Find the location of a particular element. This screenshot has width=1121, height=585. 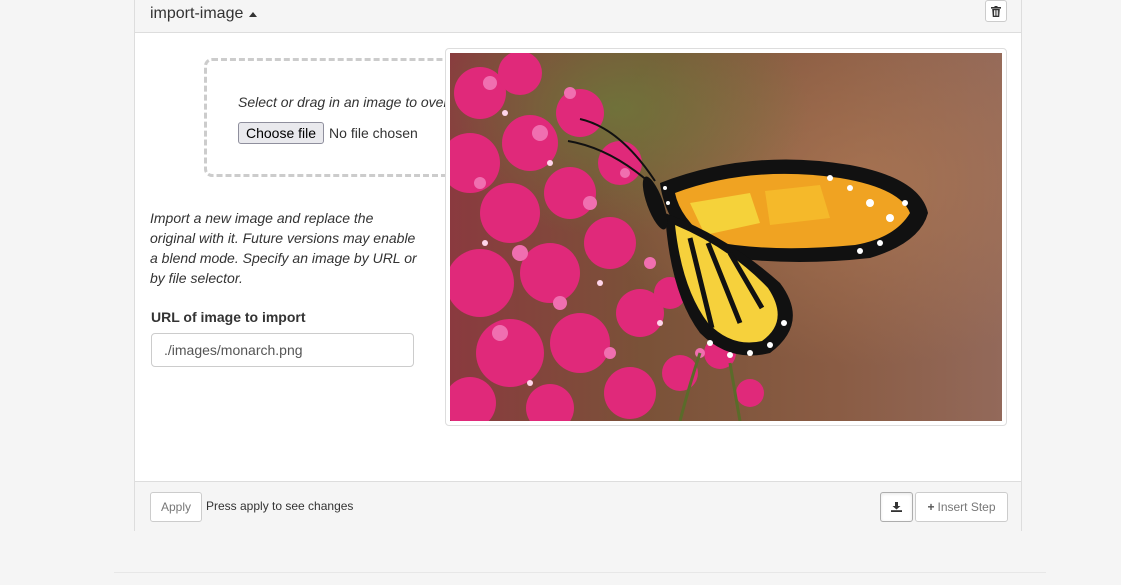

file-selector: Choose file No file chosen is located at coordinates (328, 133).